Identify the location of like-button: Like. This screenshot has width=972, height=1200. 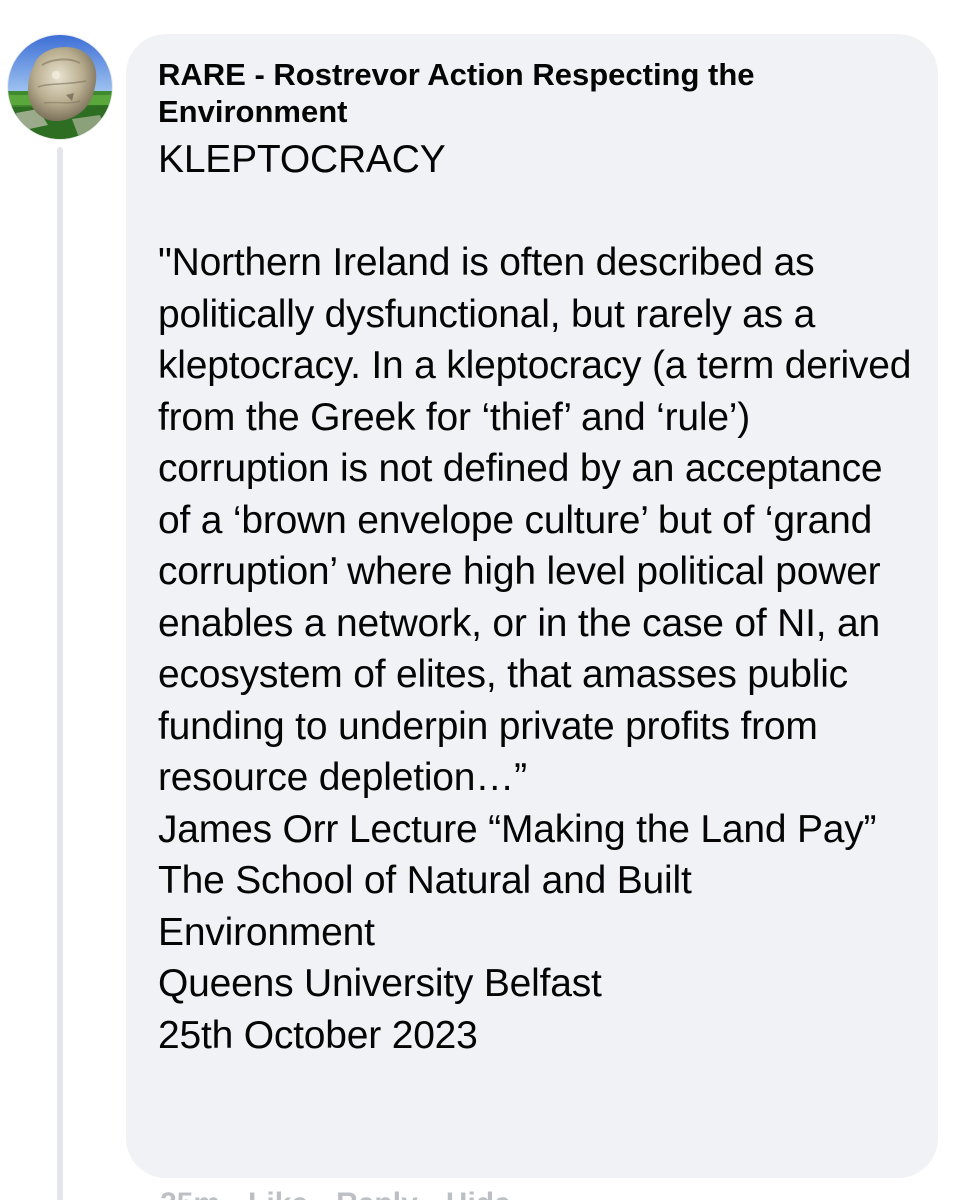
(278, 1193).